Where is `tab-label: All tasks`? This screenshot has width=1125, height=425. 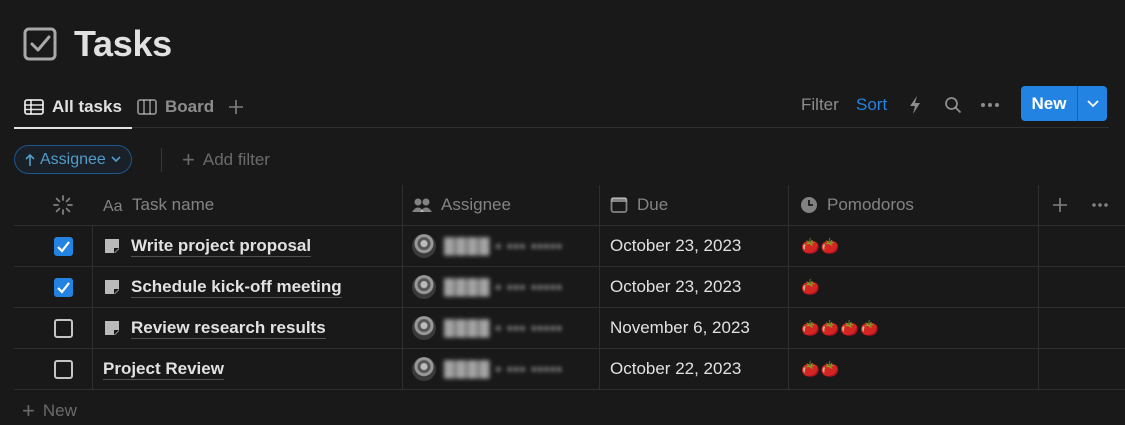 tab-label: All tasks is located at coordinates (87, 106).